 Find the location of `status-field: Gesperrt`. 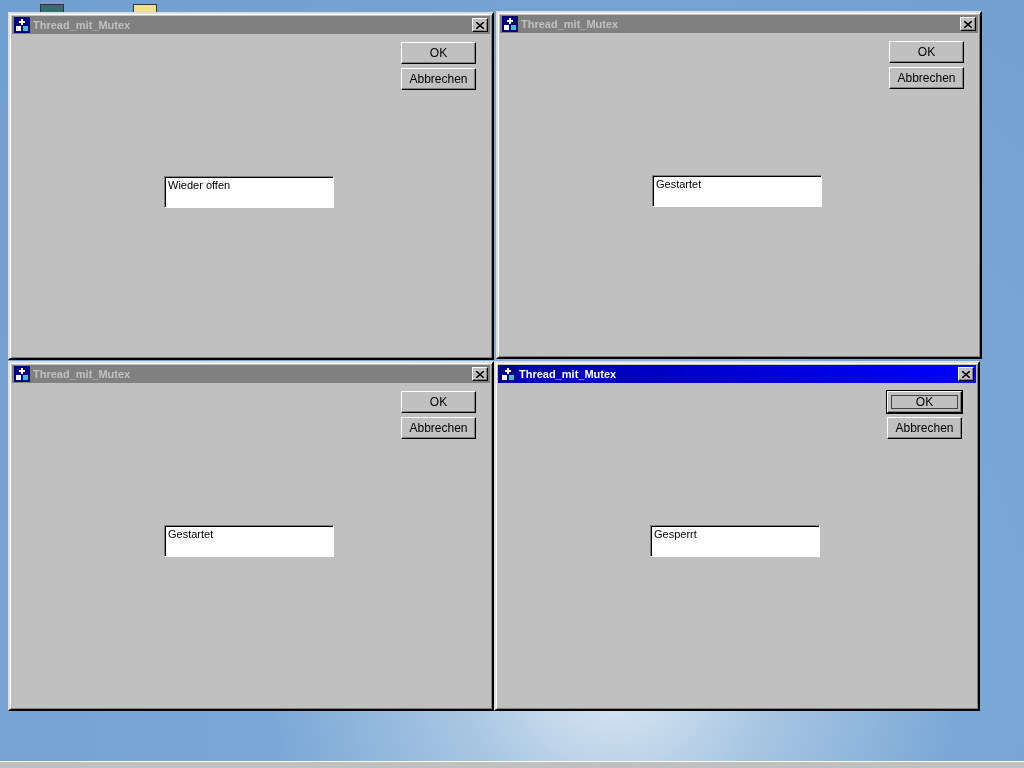

status-field: Gesperrt is located at coordinates (735, 541).